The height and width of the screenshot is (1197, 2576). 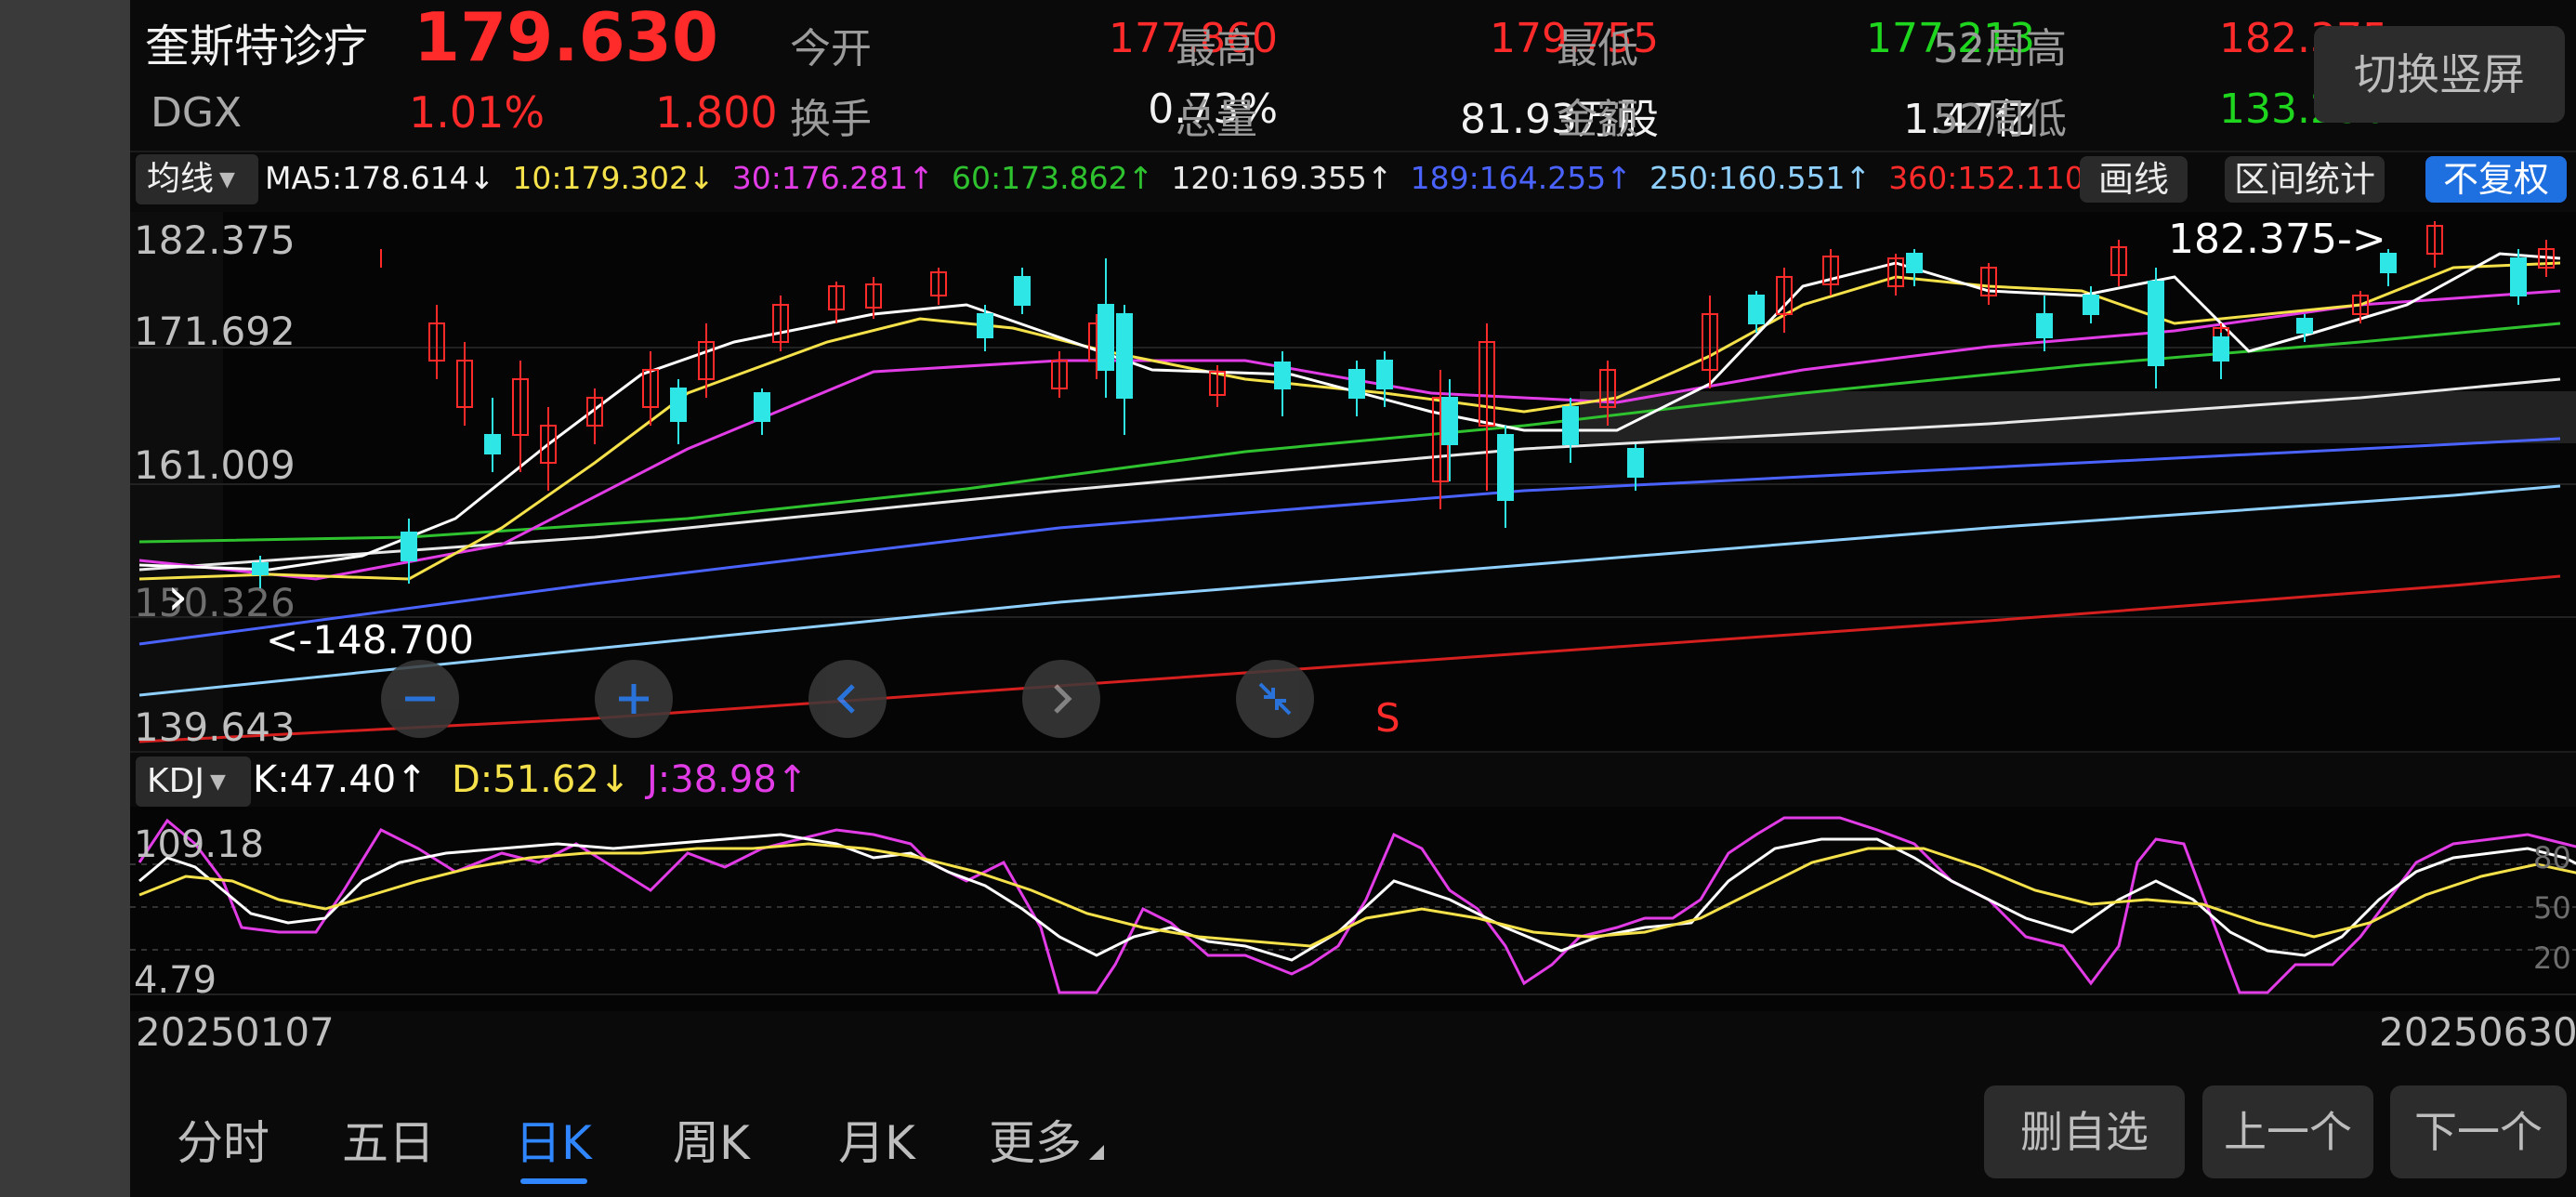 I want to click on ma-item: 360:152.110↑, so click(x=1999, y=178).